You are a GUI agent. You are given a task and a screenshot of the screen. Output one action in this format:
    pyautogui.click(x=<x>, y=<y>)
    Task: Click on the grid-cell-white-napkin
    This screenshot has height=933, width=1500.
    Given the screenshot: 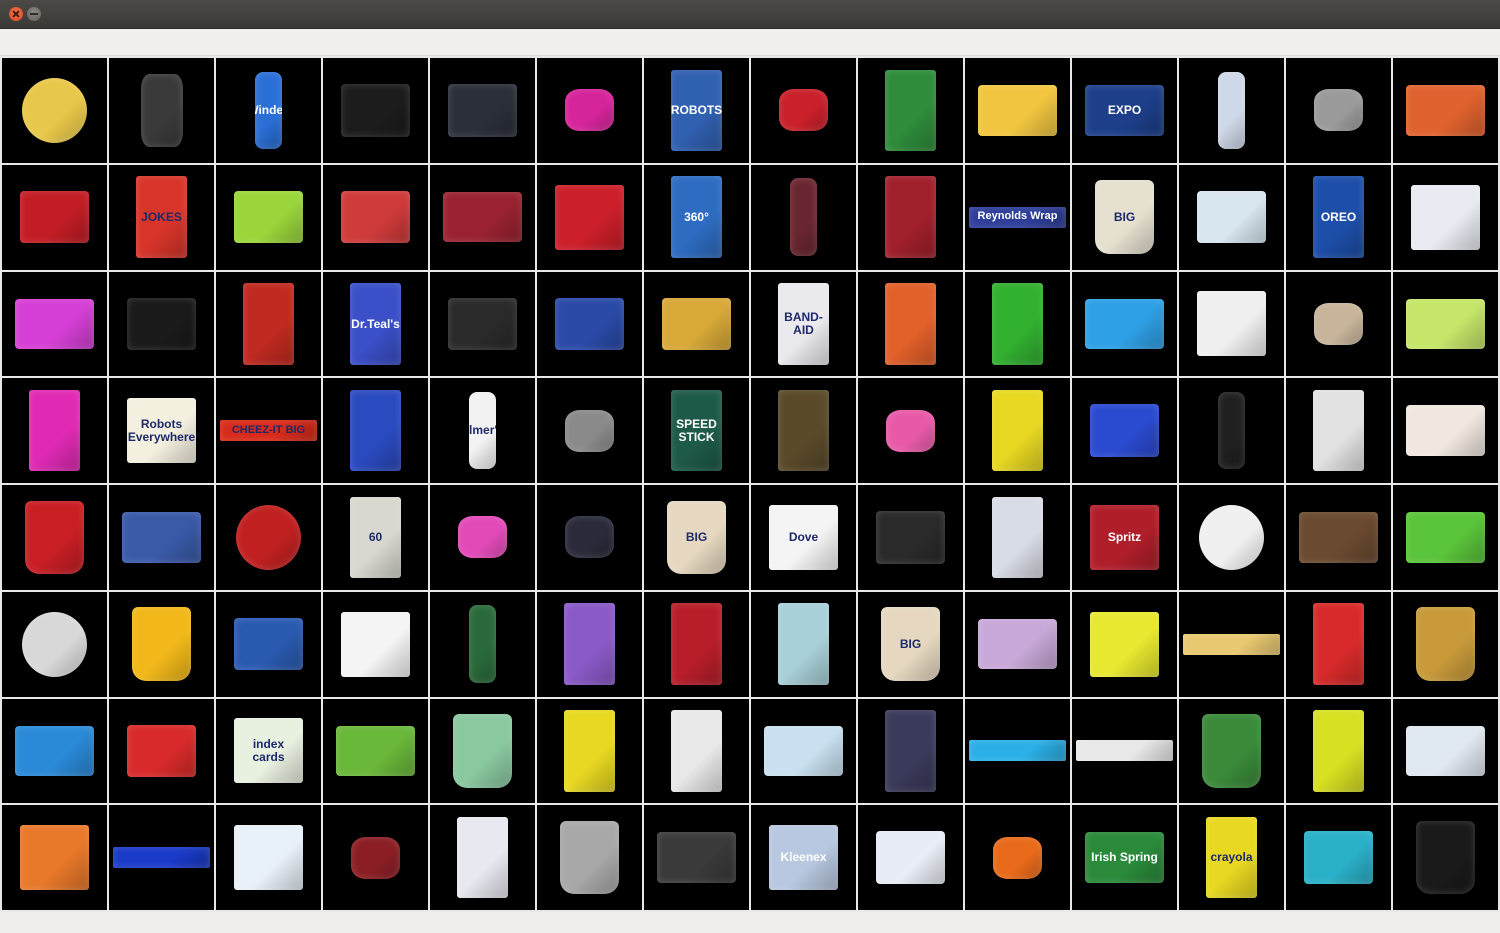 What is the action you would take?
    pyautogui.click(x=1231, y=324)
    